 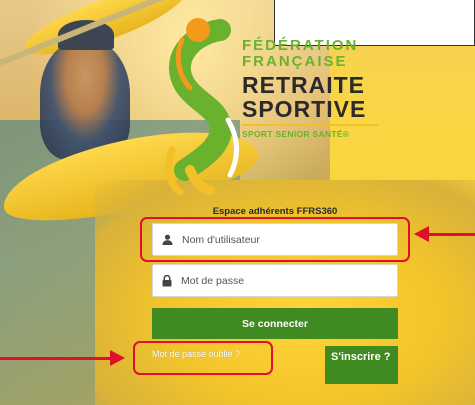 What do you see at coordinates (361, 365) in the screenshot?
I see `register-button: S'inscrire ?` at bounding box center [361, 365].